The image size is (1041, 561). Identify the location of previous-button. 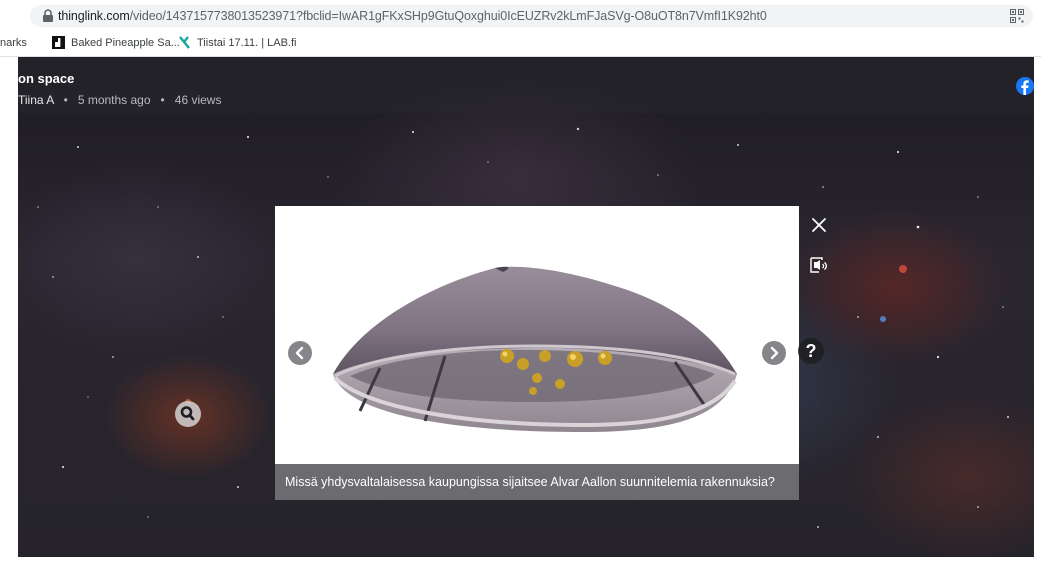
(300, 353).